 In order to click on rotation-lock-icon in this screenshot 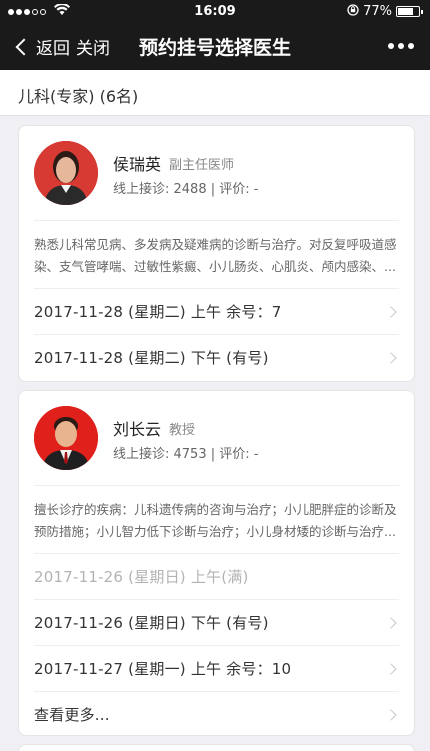, I will do `click(353, 11)`.